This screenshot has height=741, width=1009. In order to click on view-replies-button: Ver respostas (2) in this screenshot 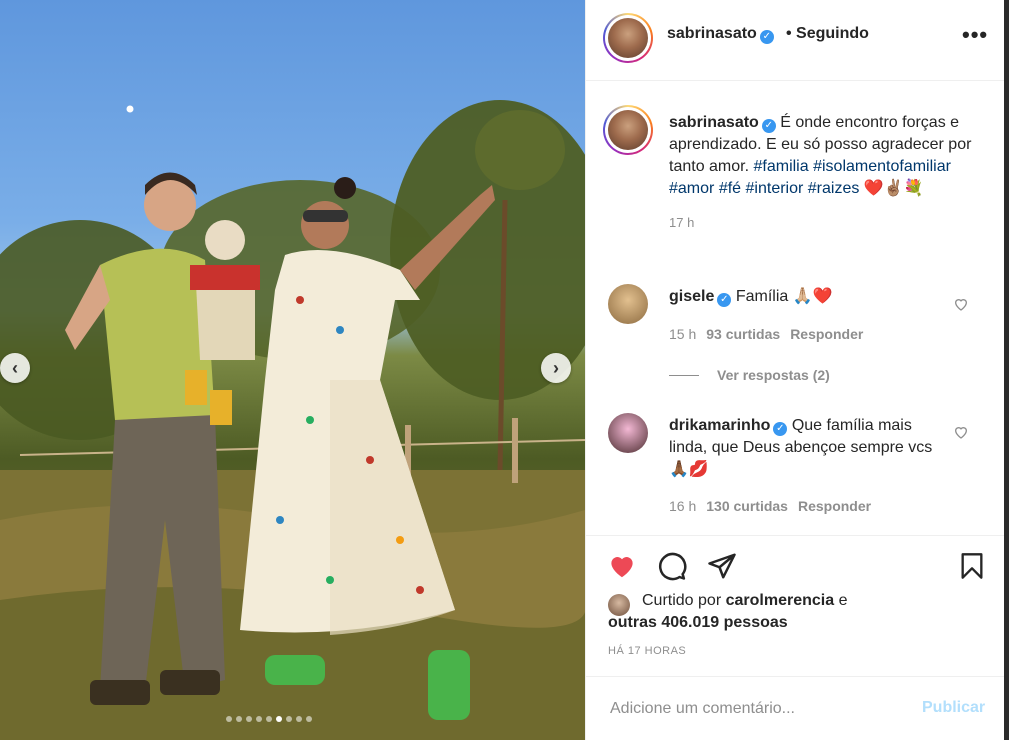, I will do `click(749, 375)`.